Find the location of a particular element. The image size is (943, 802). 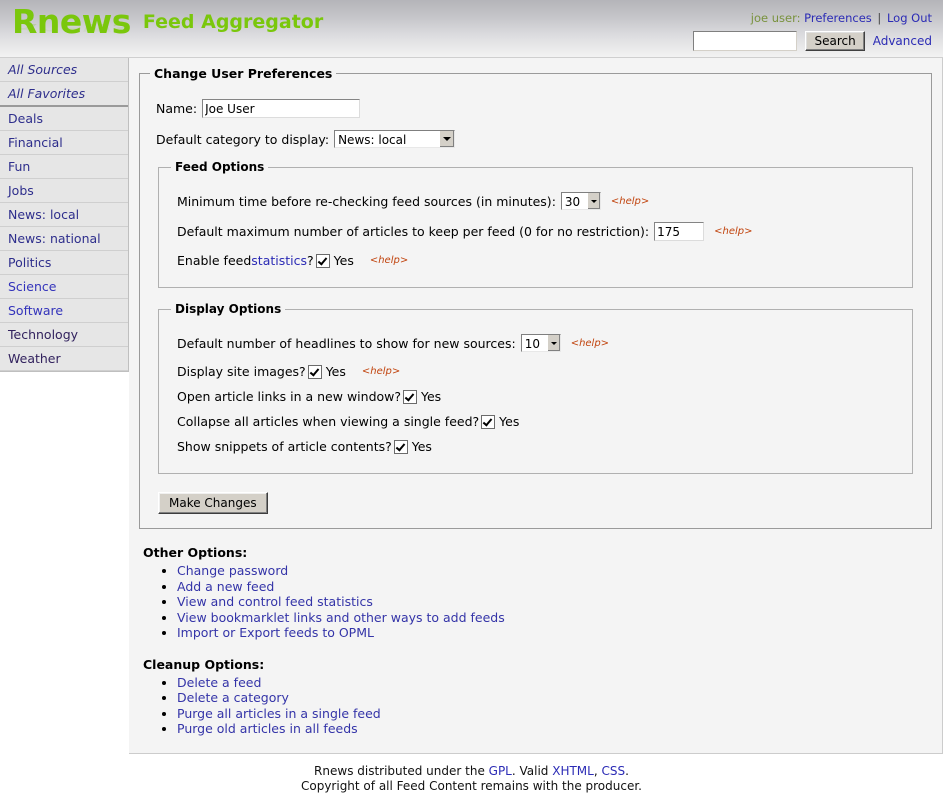

purge-all-feeds-link: Purge old articles in all feeds is located at coordinates (267, 728).